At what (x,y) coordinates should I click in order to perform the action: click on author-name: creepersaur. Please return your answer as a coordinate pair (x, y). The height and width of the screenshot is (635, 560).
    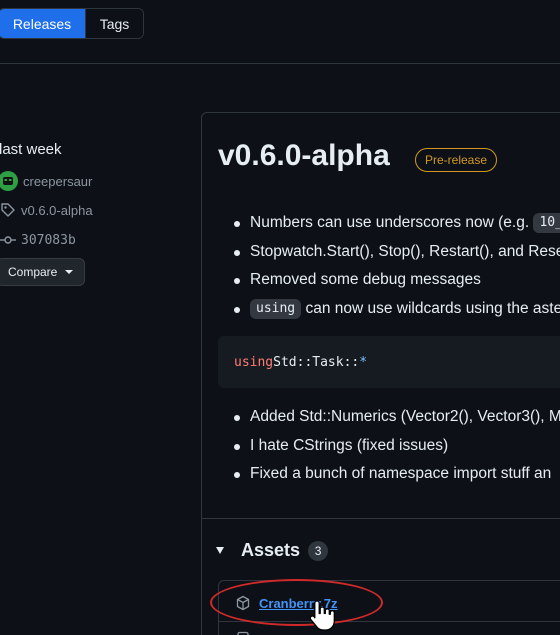
    Looking at the image, I should click on (58, 181).